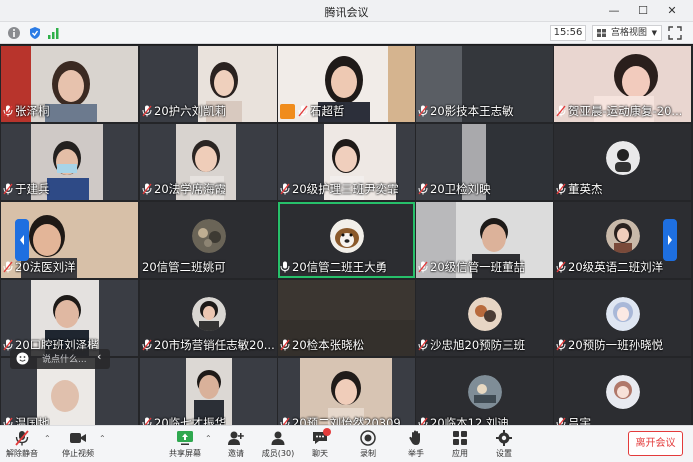  I want to click on view-mode-label: 宫格视图, so click(629, 33).